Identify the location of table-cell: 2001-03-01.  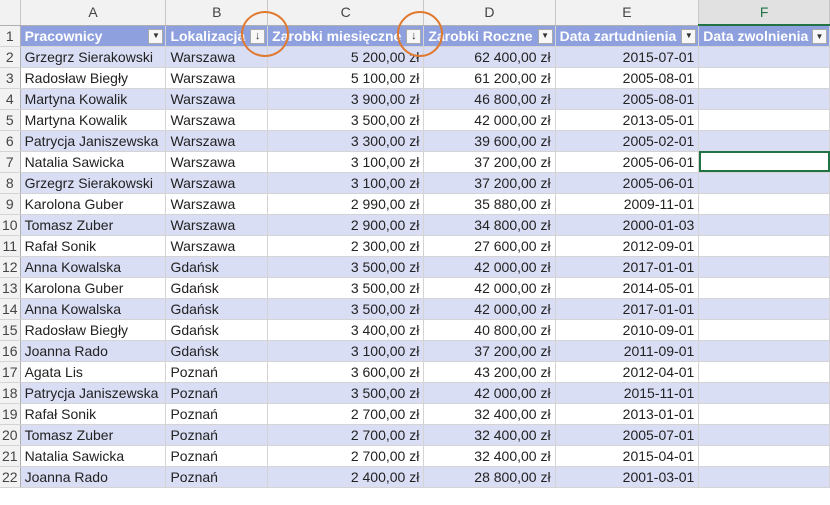
(627, 477).